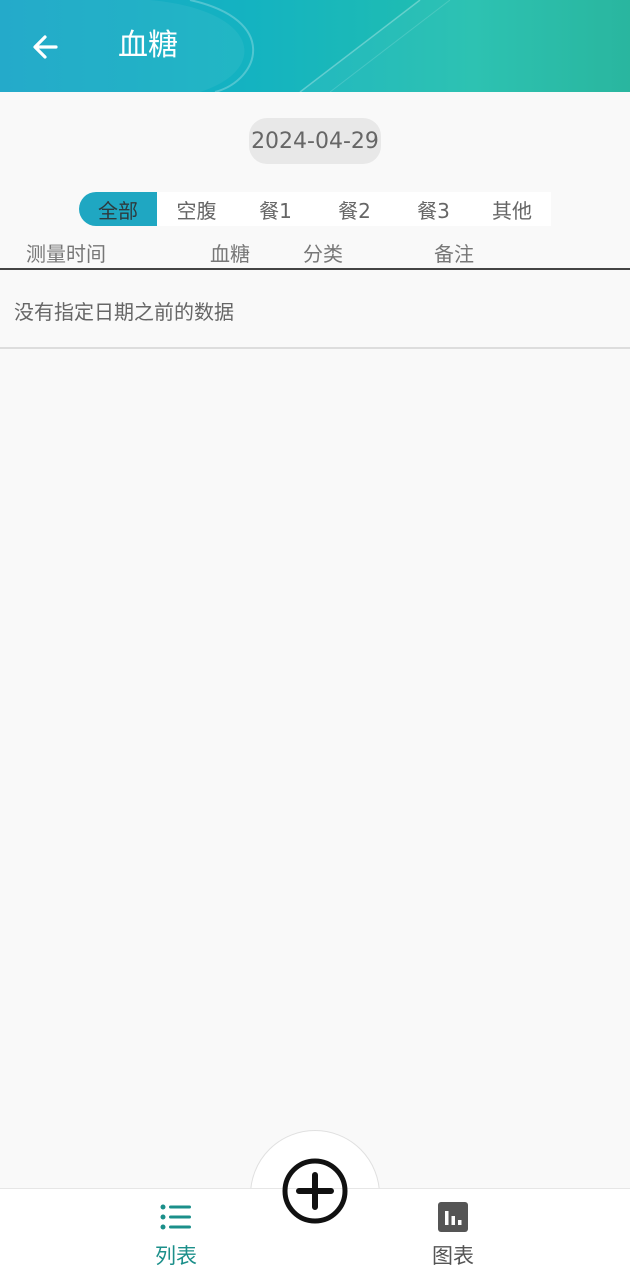  Describe the element at coordinates (124, 312) in the screenshot. I see `empty-state-message: 没有指定日期之前的数据` at that location.